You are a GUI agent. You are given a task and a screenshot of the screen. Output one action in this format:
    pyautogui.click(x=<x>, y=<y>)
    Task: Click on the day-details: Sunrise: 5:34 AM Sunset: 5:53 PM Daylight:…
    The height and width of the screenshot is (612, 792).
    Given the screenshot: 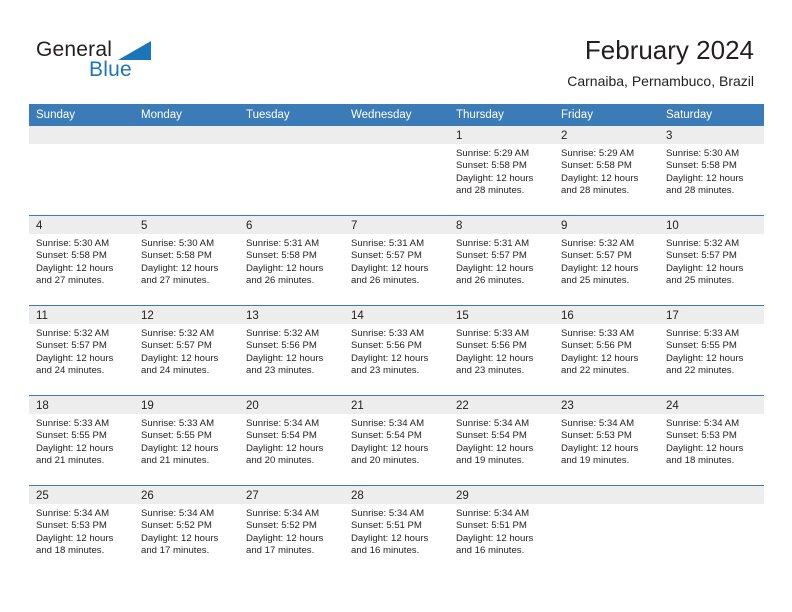 What is the action you would take?
    pyautogui.click(x=81, y=531)
    